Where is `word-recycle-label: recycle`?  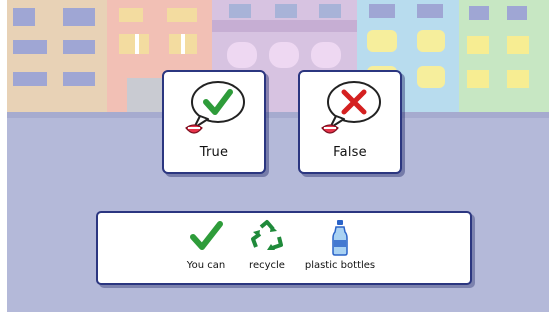 word-recycle-label: recycle is located at coordinates (267, 265).